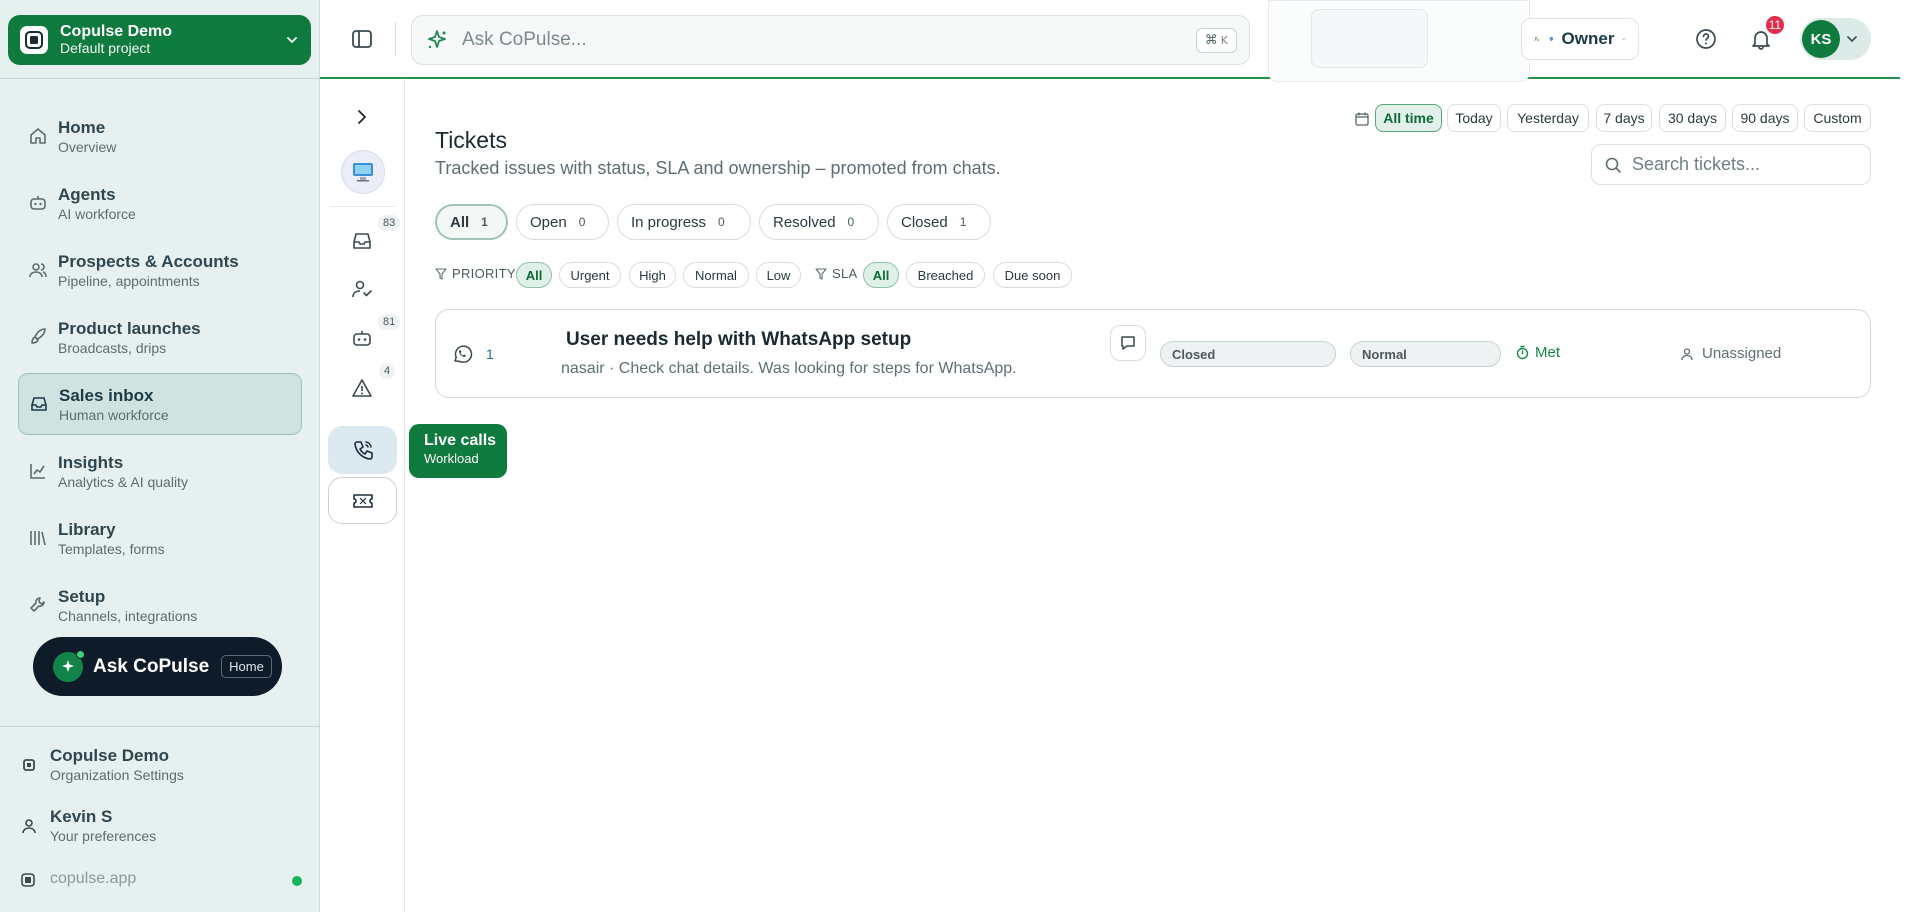  I want to click on status-tab-open: Open 0, so click(562, 222).